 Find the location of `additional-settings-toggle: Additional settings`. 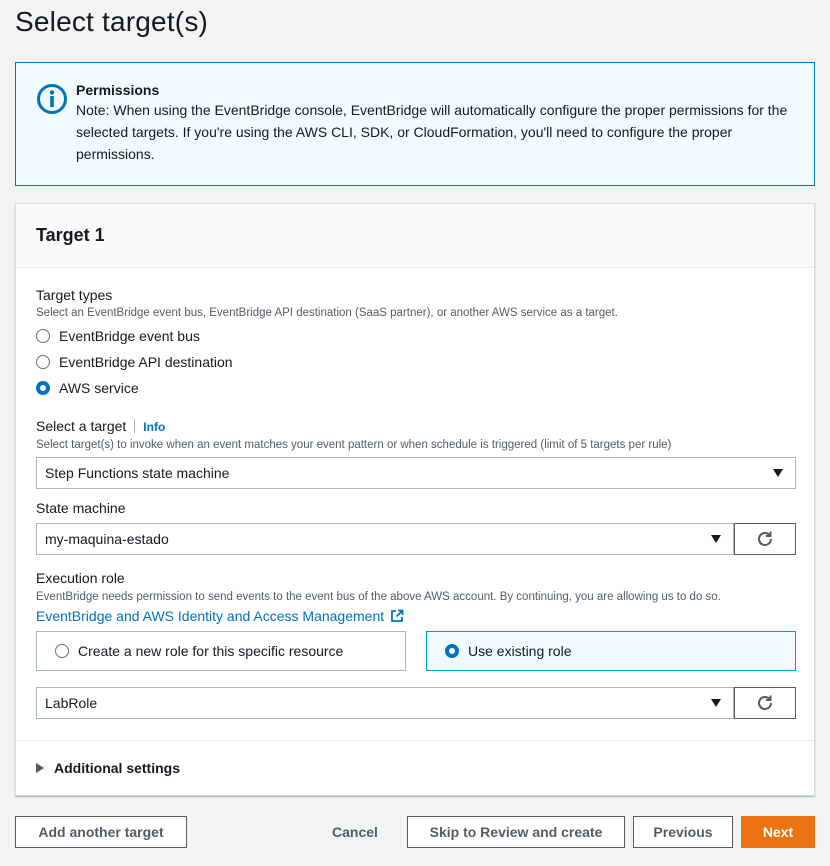

additional-settings-toggle: Additional settings is located at coordinates (108, 768).